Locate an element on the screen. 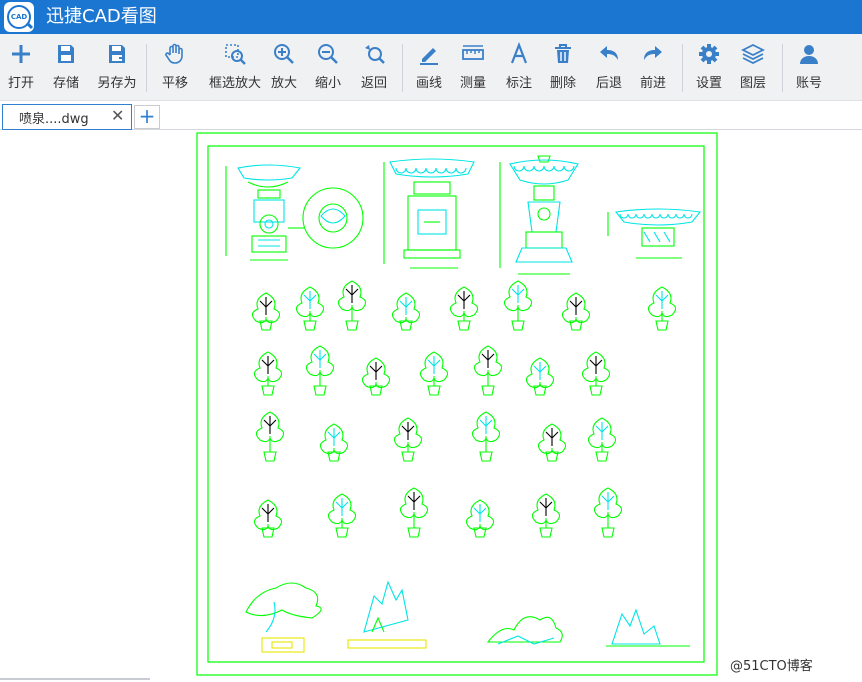  zoom-out-icon is located at coordinates (328, 54).